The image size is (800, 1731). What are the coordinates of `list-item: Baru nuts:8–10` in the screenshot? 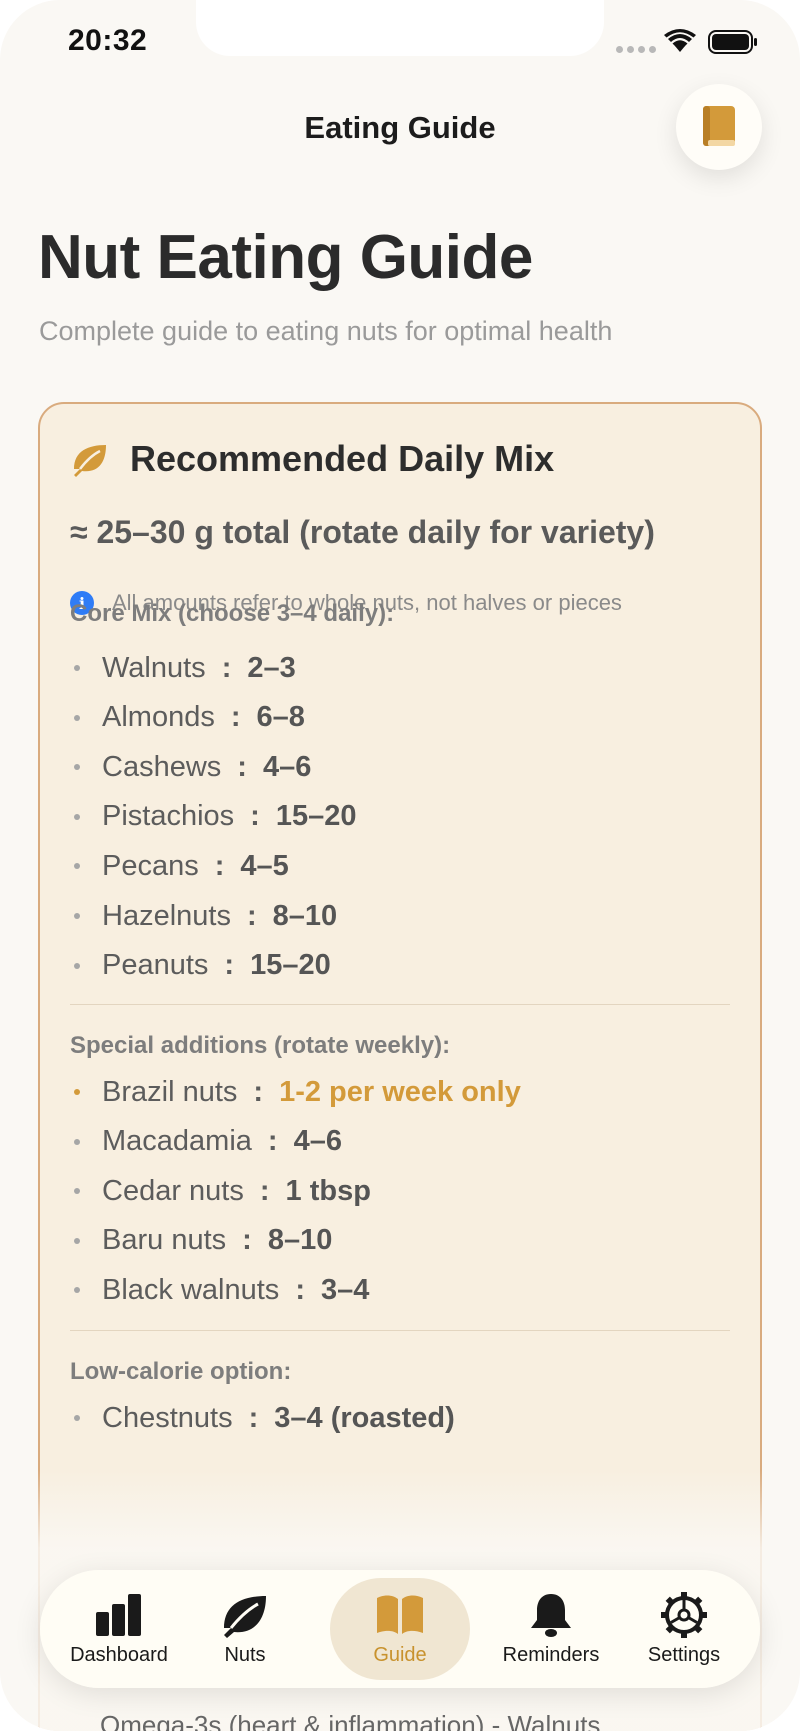 It's located at (201, 1241).